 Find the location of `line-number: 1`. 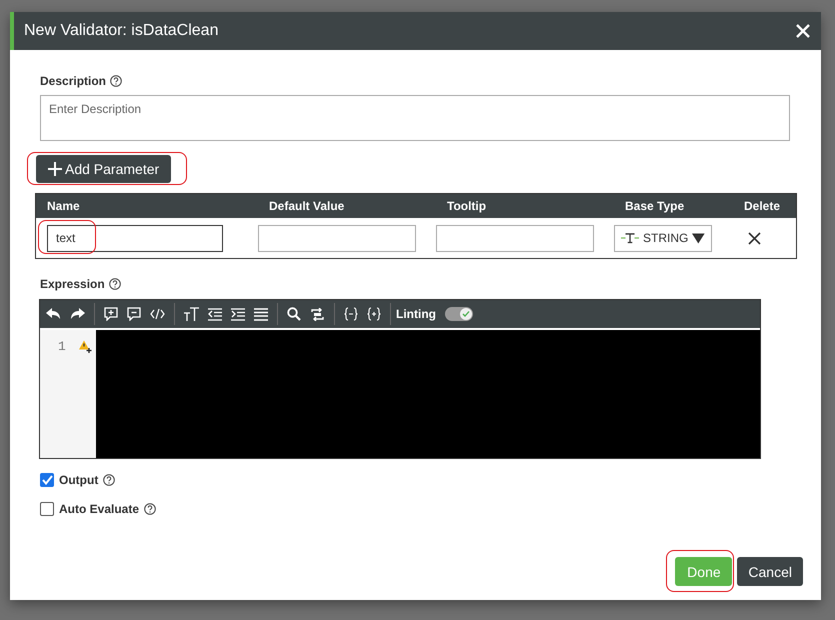

line-number: 1 is located at coordinates (62, 346).